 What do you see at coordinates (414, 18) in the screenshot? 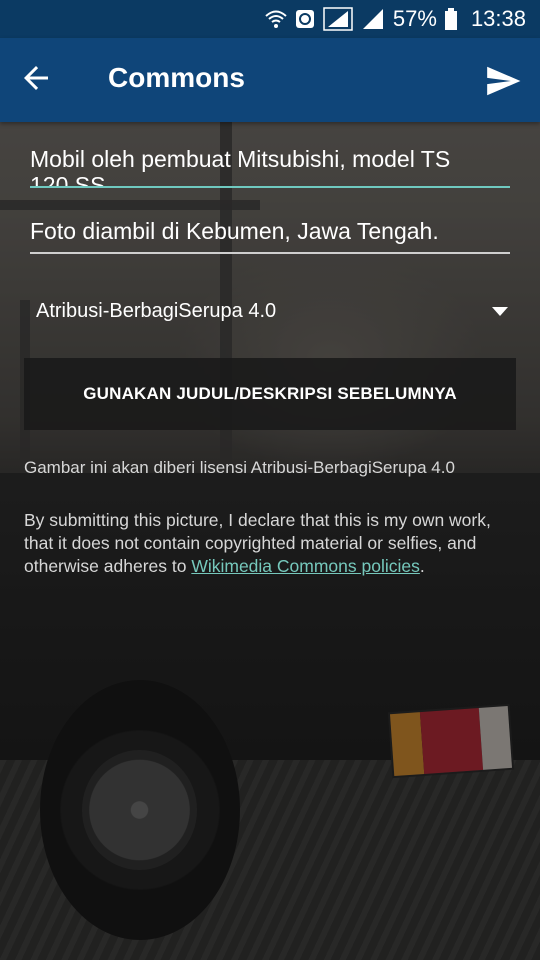
I see `battery-percent: 57%` at bounding box center [414, 18].